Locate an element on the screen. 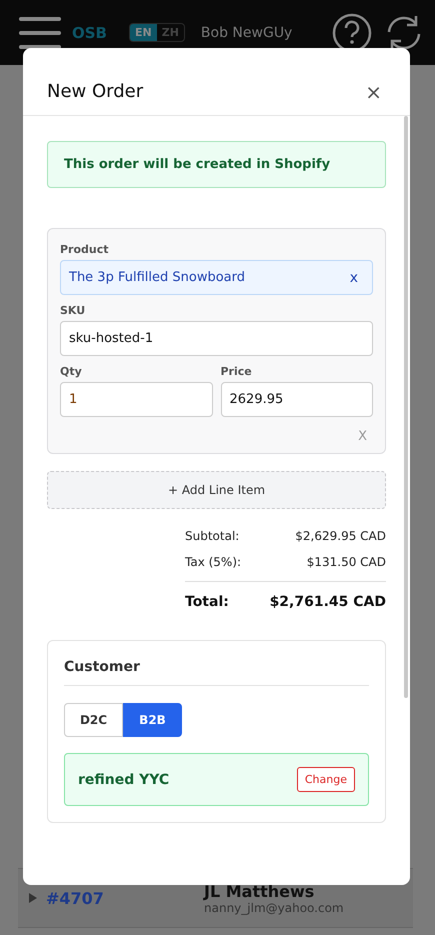  field-label: Product is located at coordinates (84, 249).